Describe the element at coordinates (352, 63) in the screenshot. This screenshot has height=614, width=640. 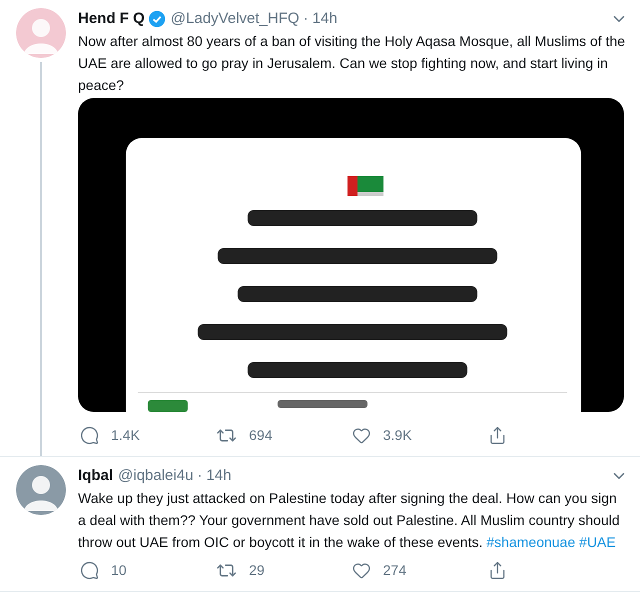
I see `tweet-text: Now after almost 80 years of a ban of visiting the Holy Aqasa Mosque, all Muslims of the UAE are allowed to go pray in Jerusalem. Can we stop fighting now, and start living in peace?` at that location.